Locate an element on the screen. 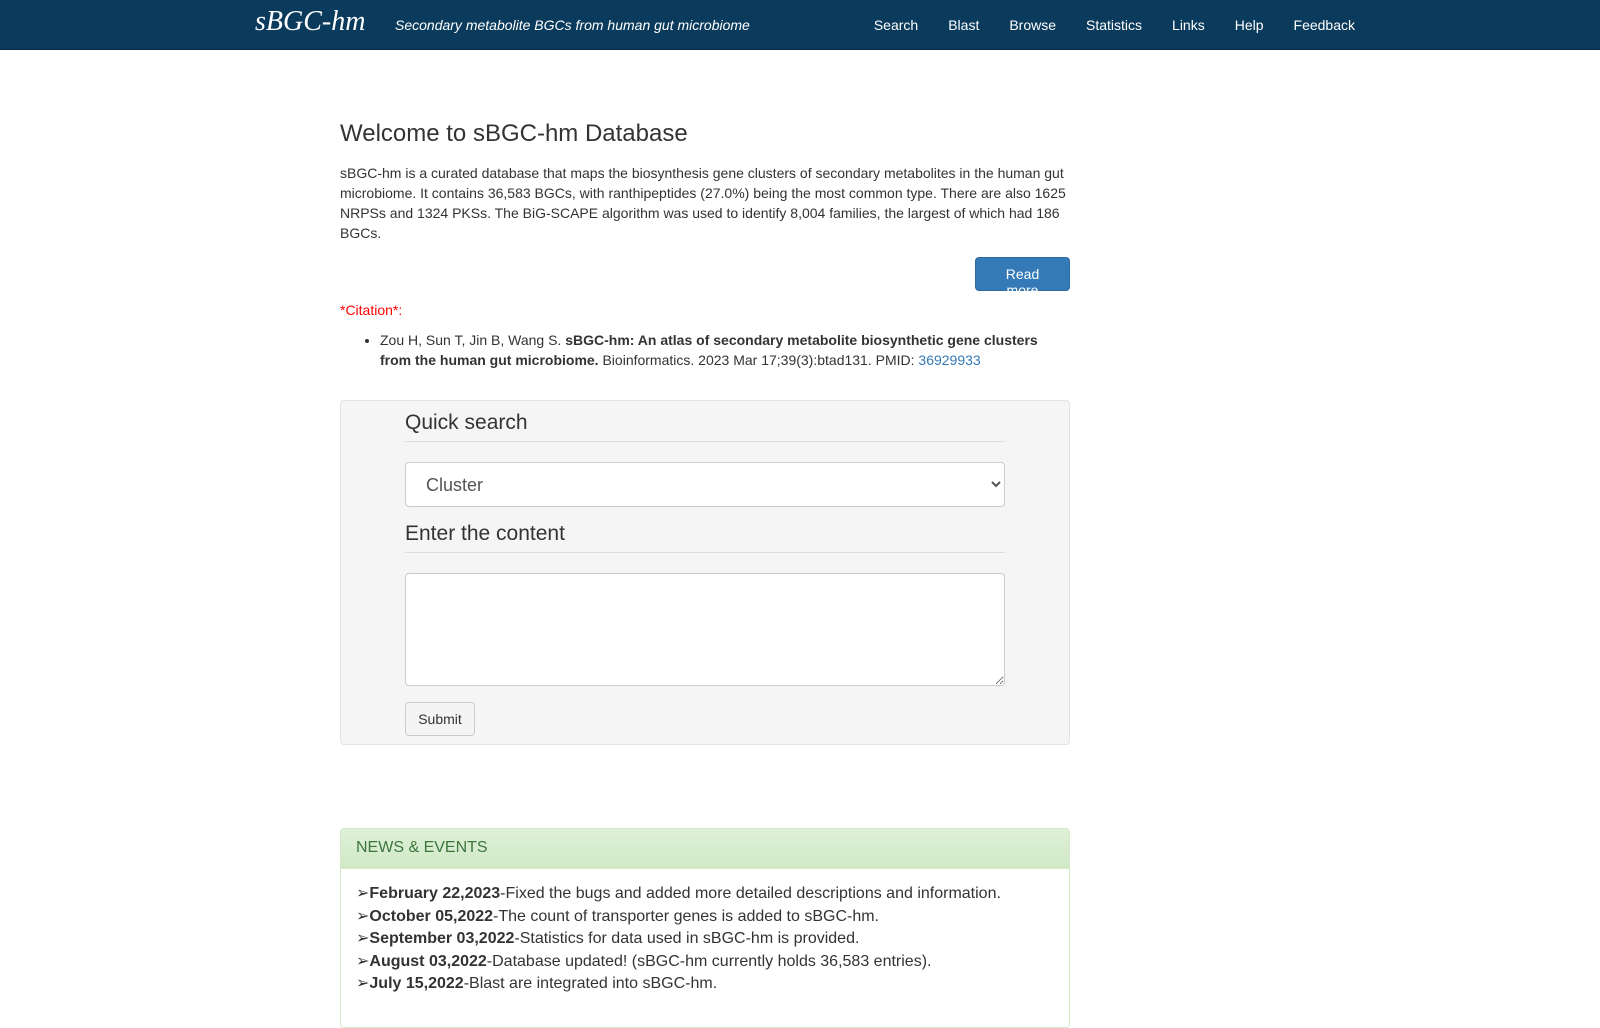 The width and height of the screenshot is (1600, 1028). nav-blast-link: Blast is located at coordinates (963, 25).